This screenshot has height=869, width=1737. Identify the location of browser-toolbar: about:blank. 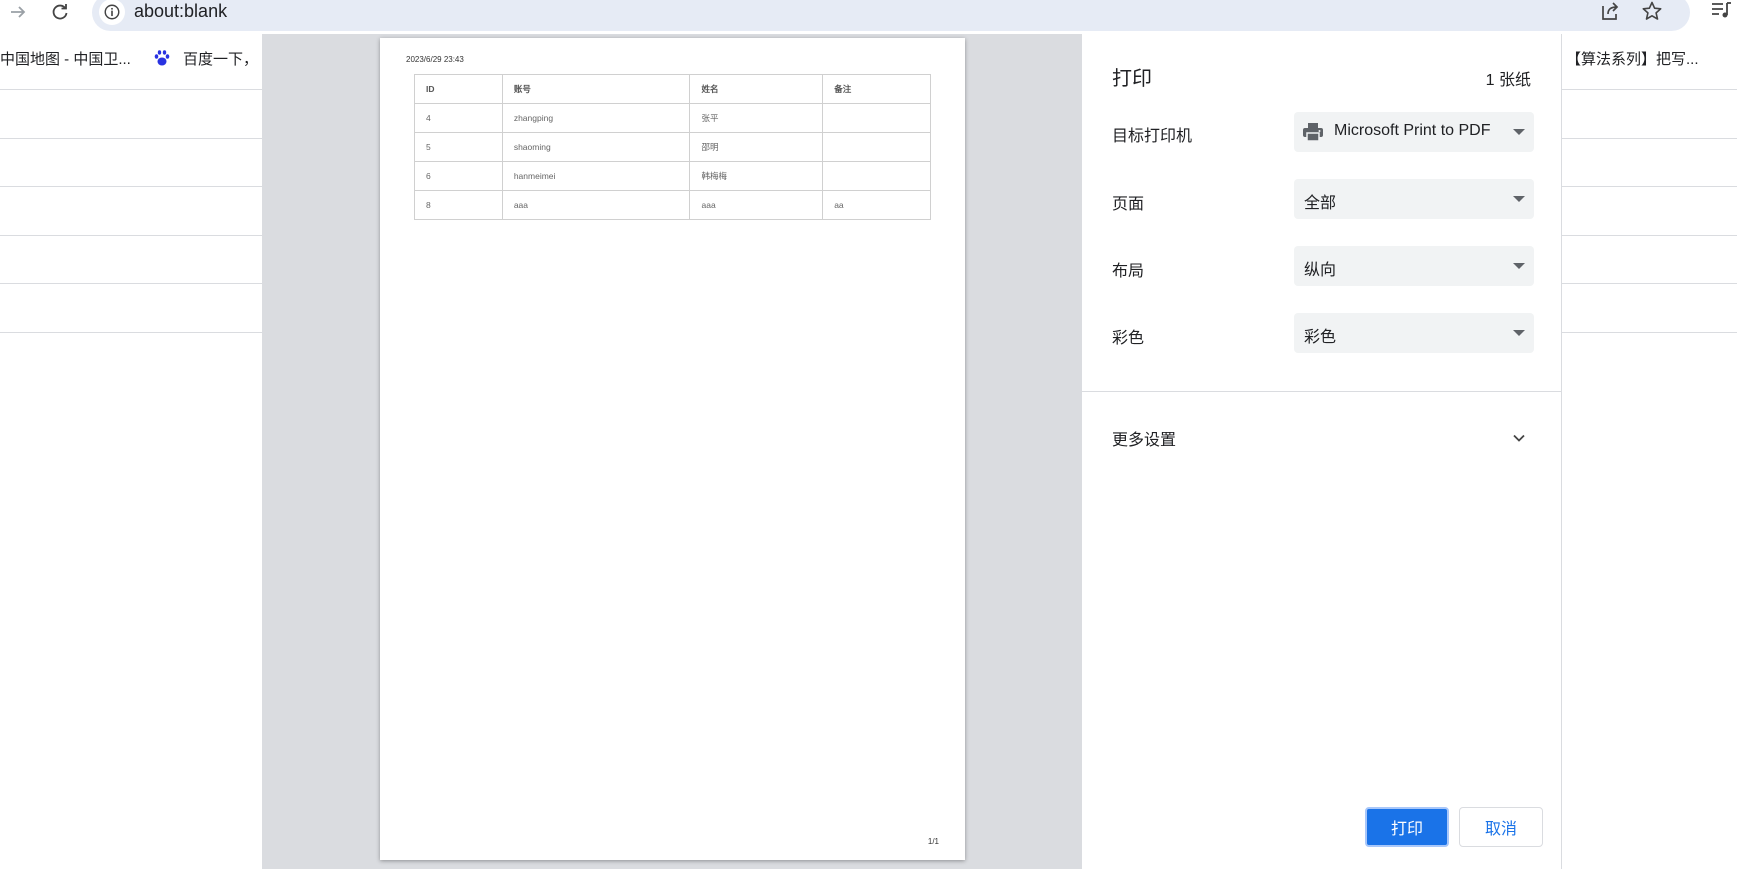
(868, 18).